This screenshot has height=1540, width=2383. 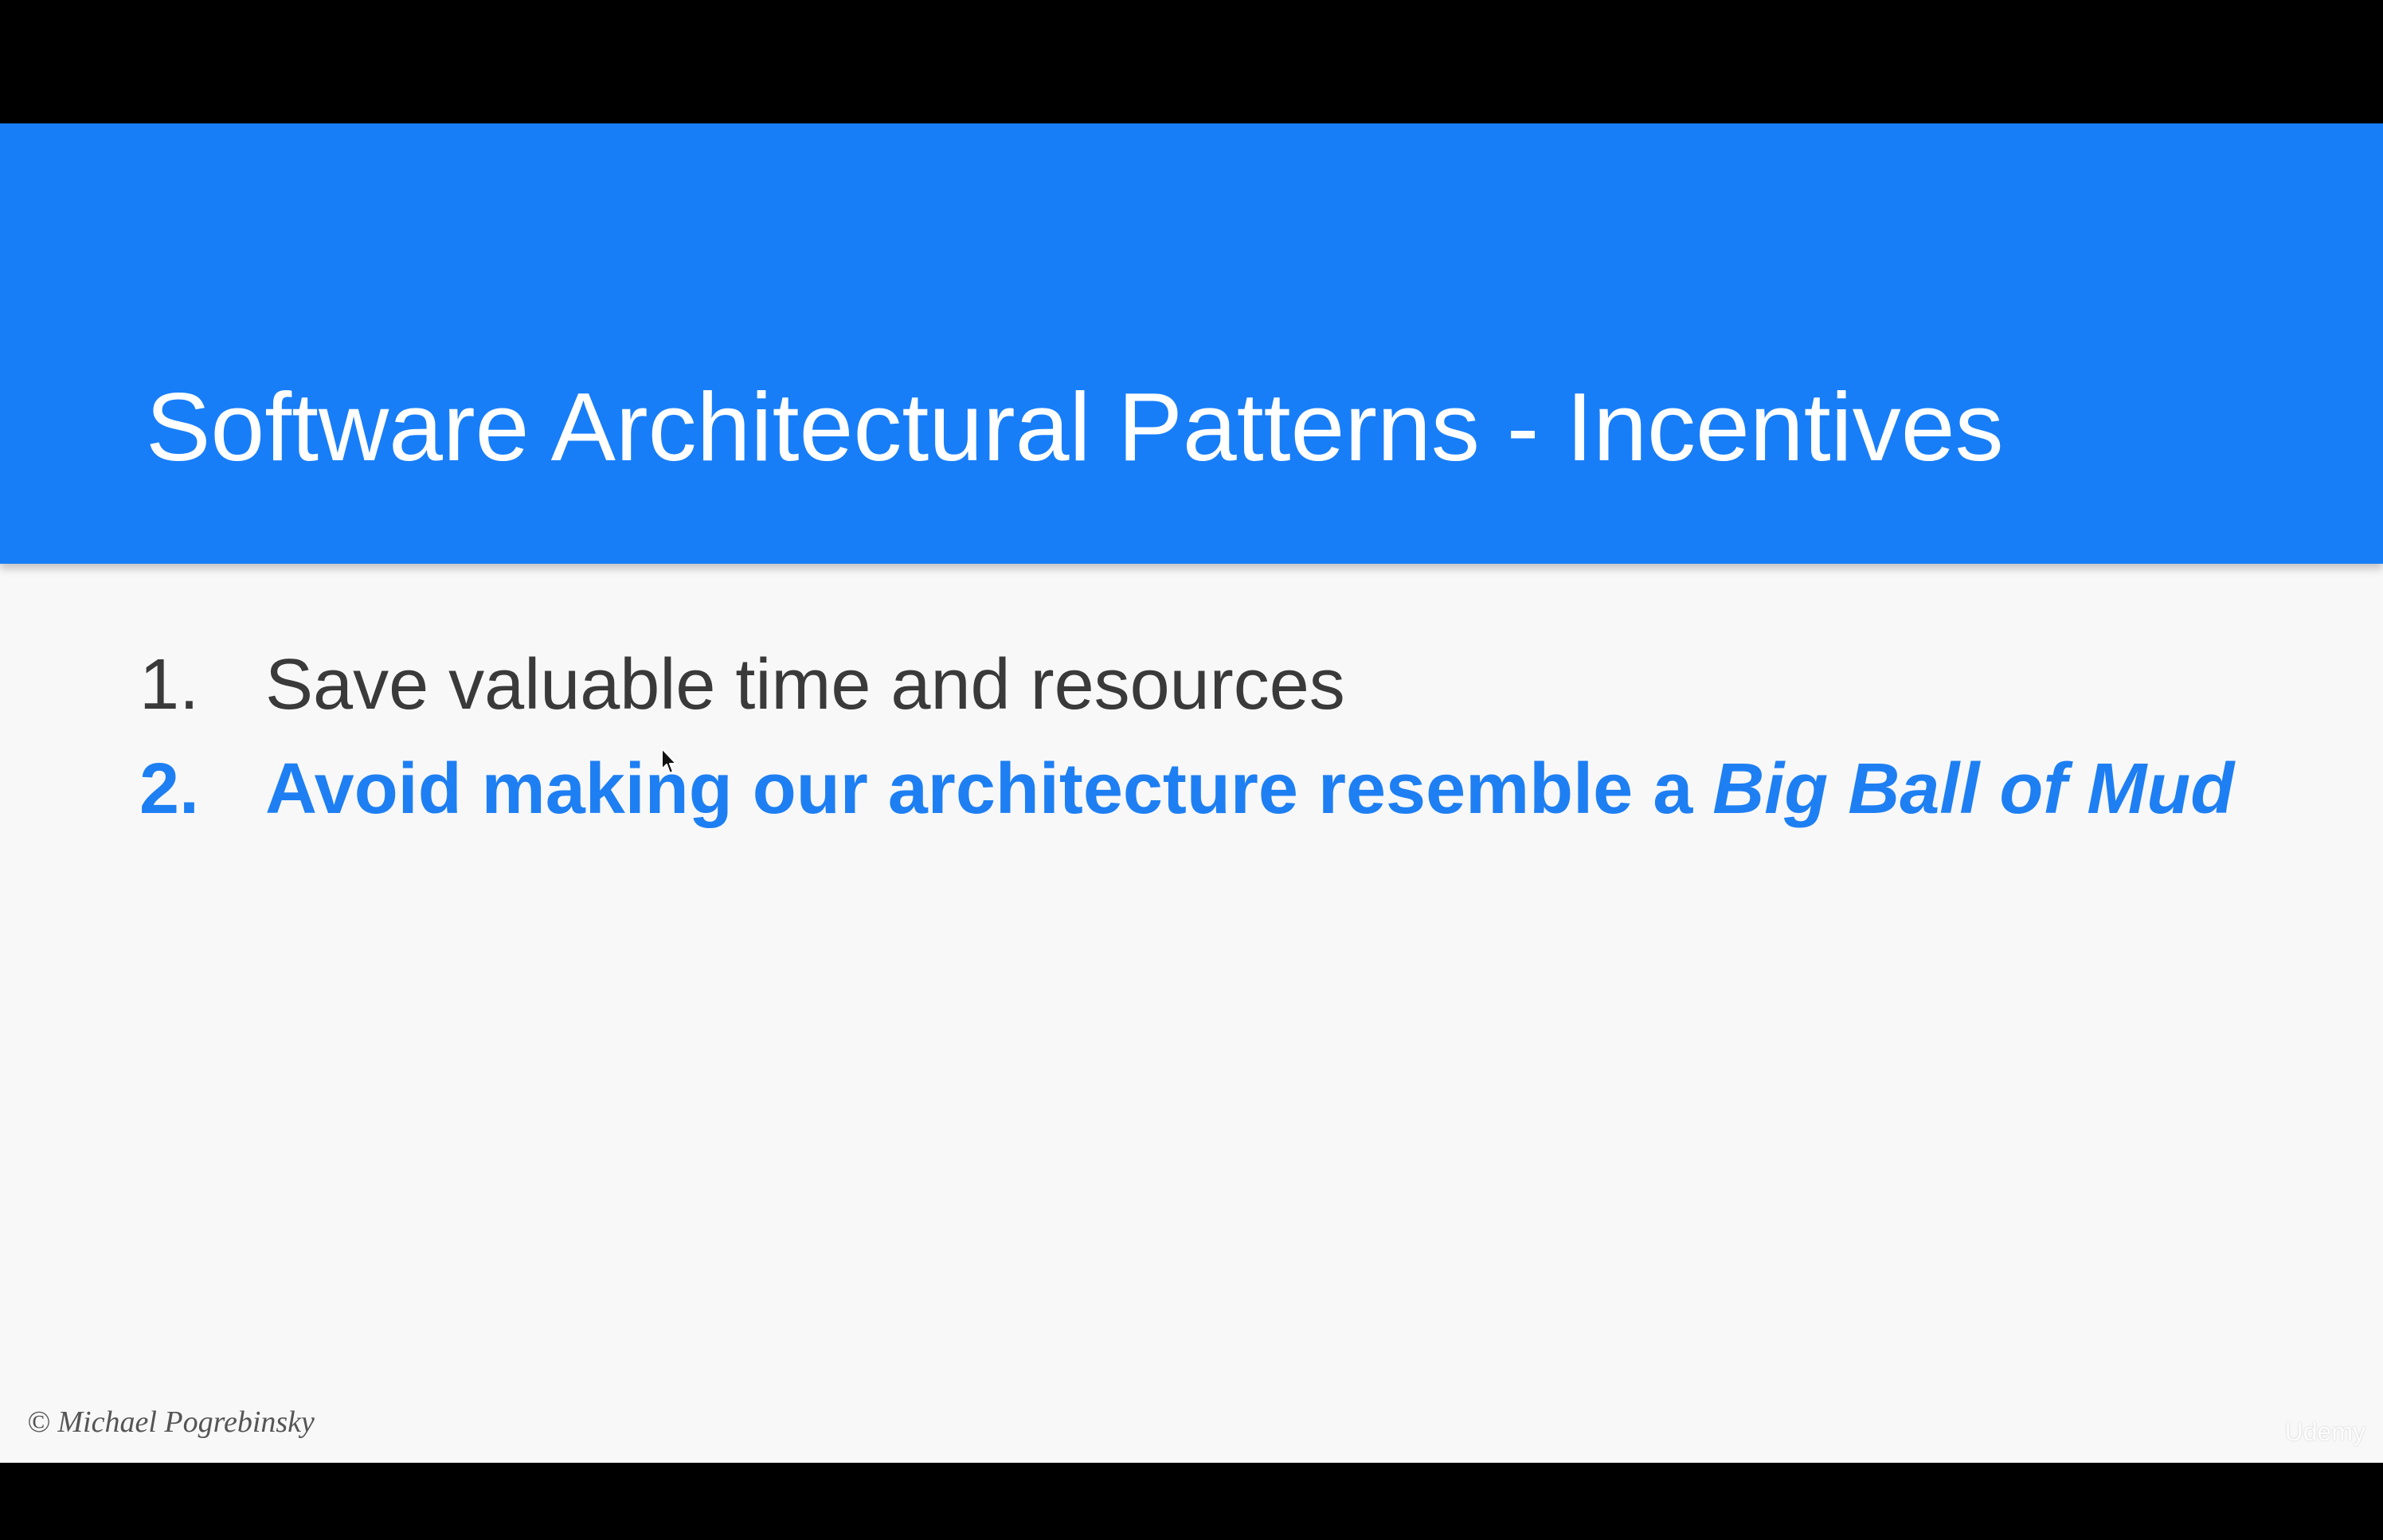 I want to click on list-item-text: Save valuable time and resources, so click(x=805, y=685).